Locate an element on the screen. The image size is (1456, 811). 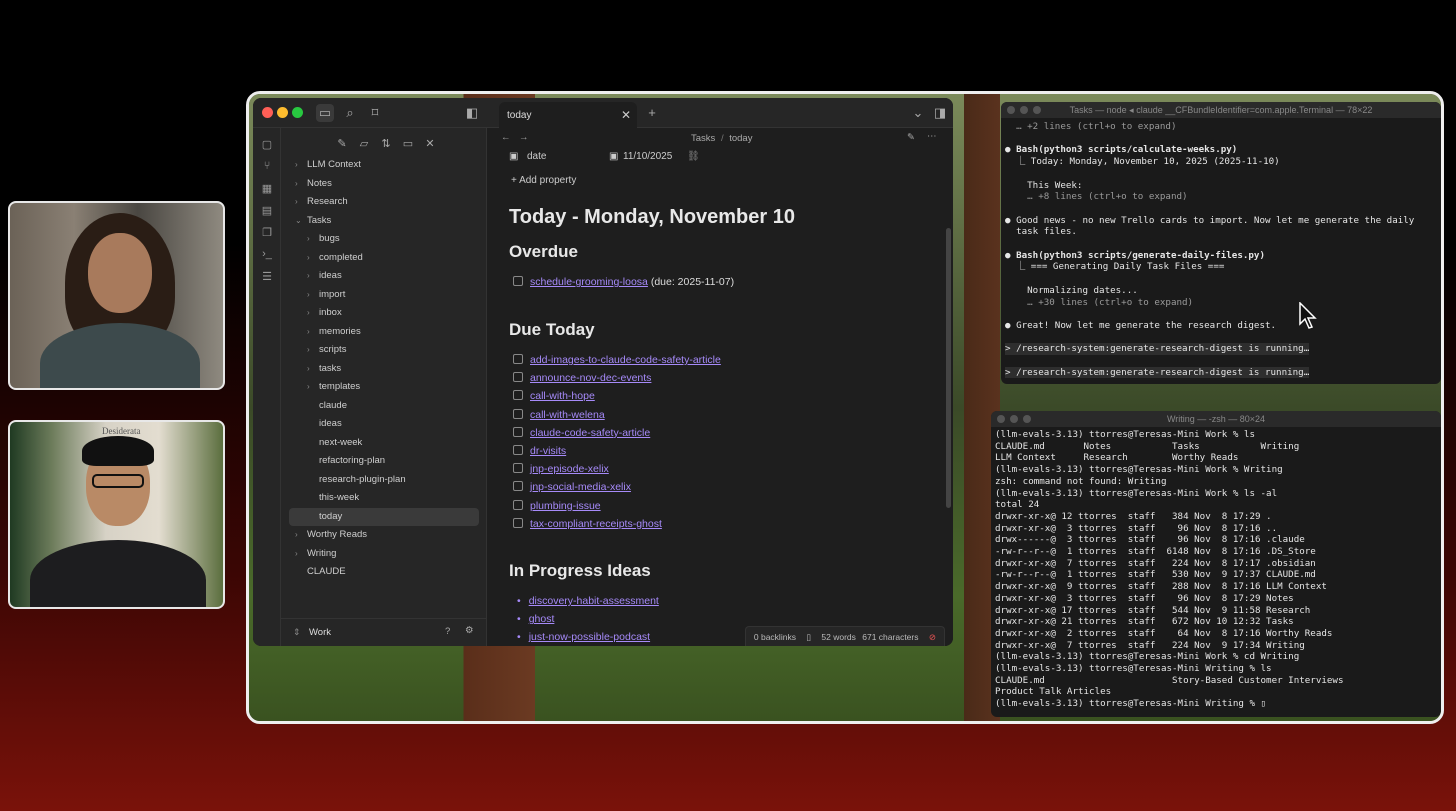
tree-item: claude is located at coordinates (384, 406).